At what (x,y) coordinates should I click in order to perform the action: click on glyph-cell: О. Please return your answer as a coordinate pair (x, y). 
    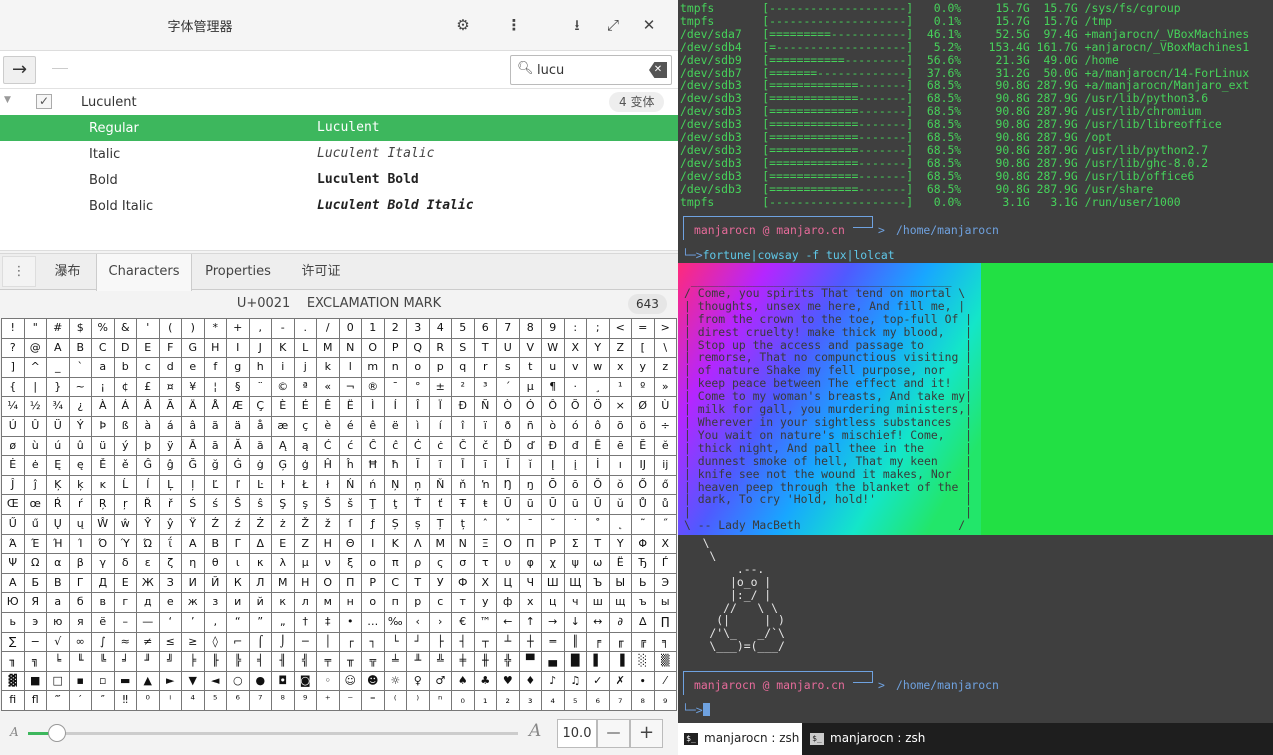
    Looking at the image, I should click on (328, 583).